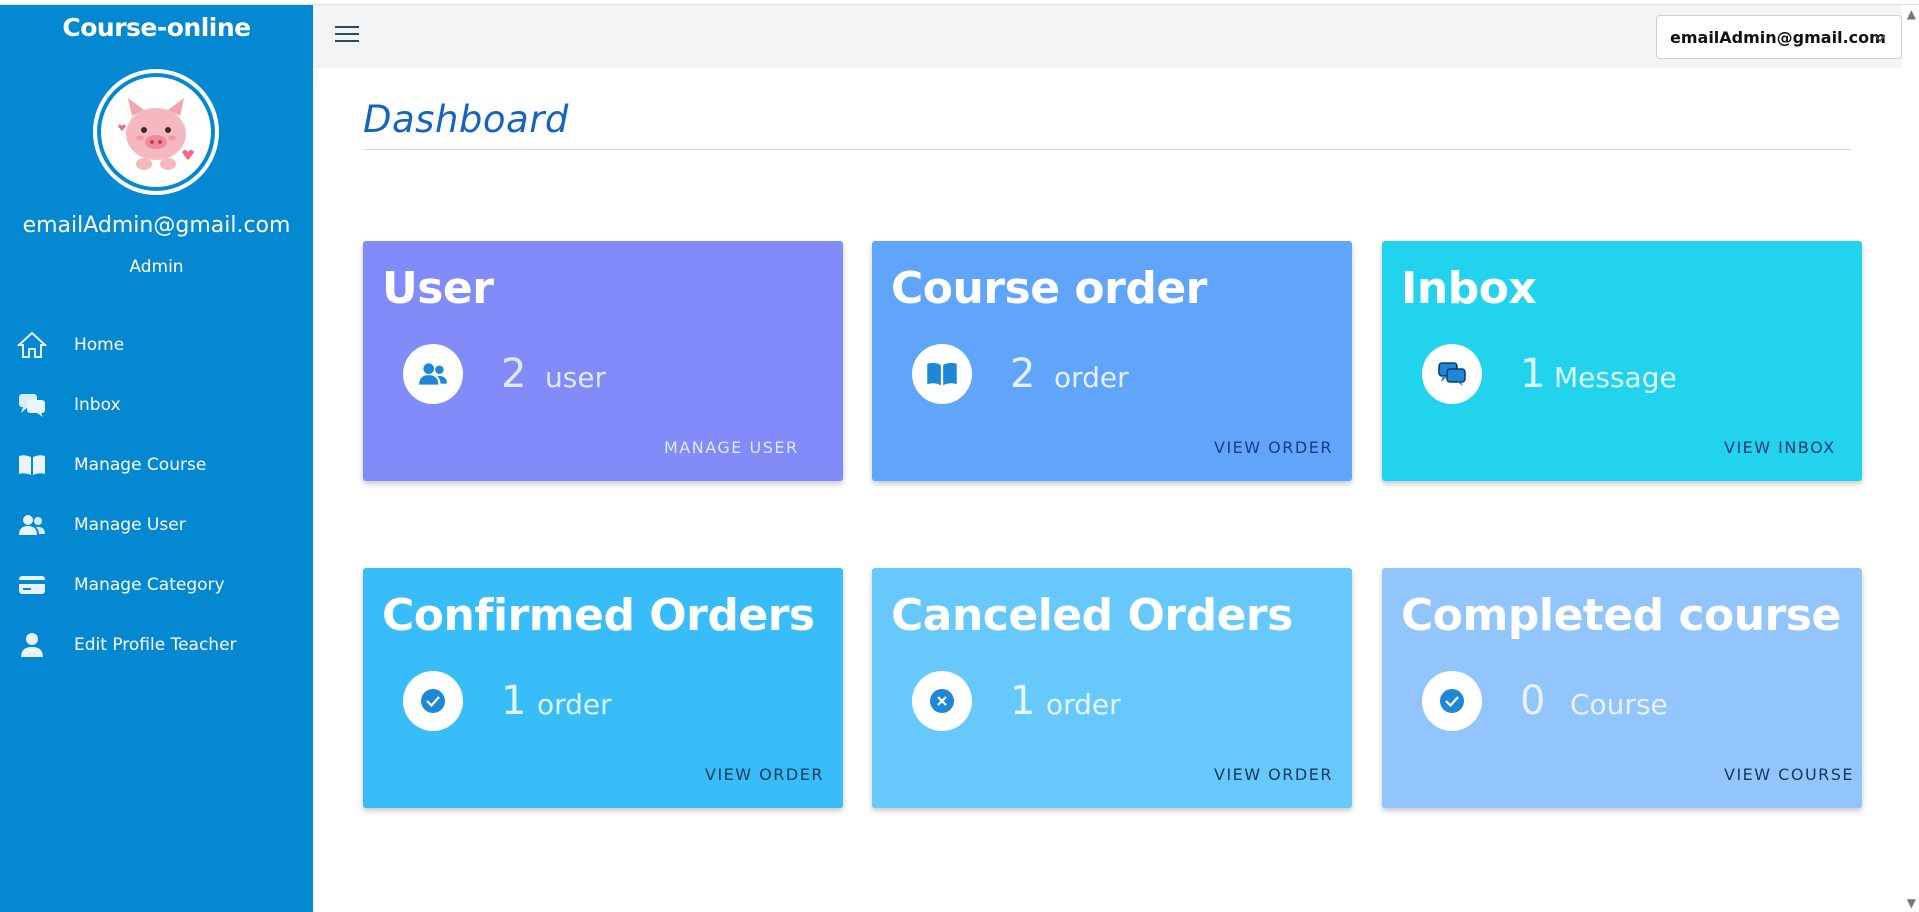 The width and height of the screenshot is (1919, 912). I want to click on scroll-down-arrow-icon: ▼, so click(1911, 903).